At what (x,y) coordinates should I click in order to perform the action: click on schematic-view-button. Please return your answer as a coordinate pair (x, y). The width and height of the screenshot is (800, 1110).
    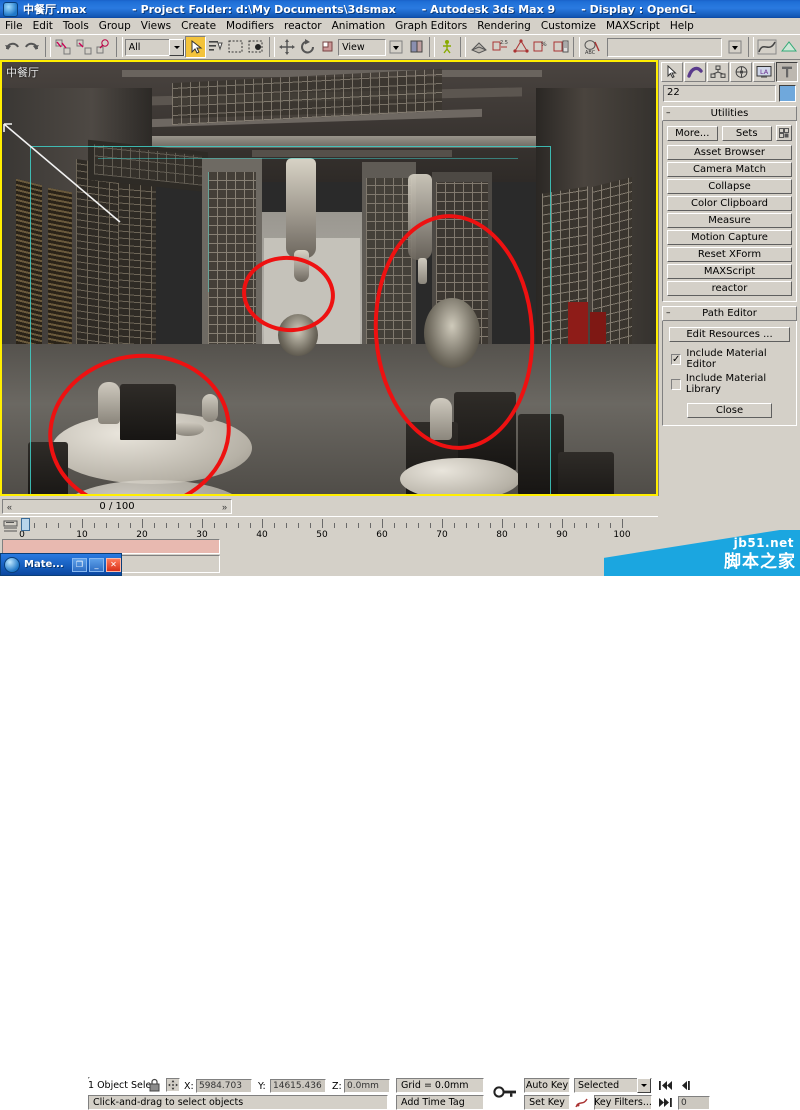
    Looking at the image, I should click on (789, 47).